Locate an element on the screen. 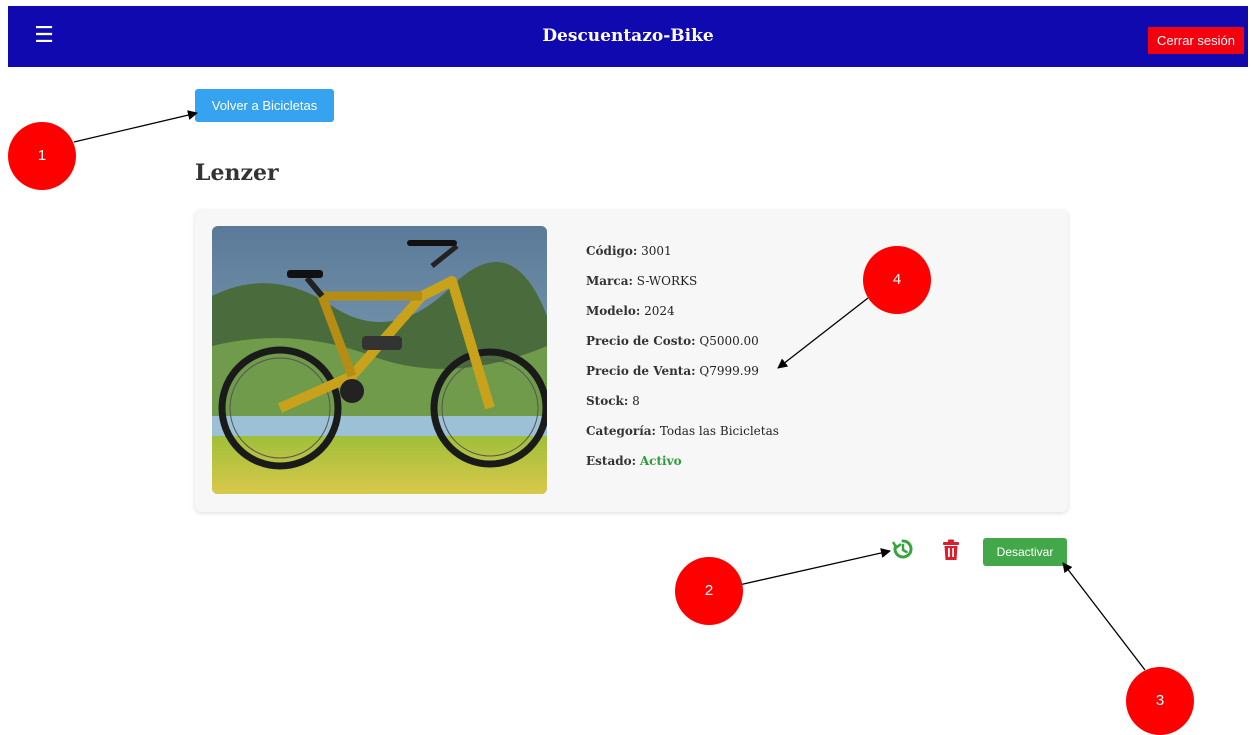 This screenshot has height=735, width=1252. detail-sale-price: Precio de Venta: Q7999.99 is located at coordinates (796, 379).